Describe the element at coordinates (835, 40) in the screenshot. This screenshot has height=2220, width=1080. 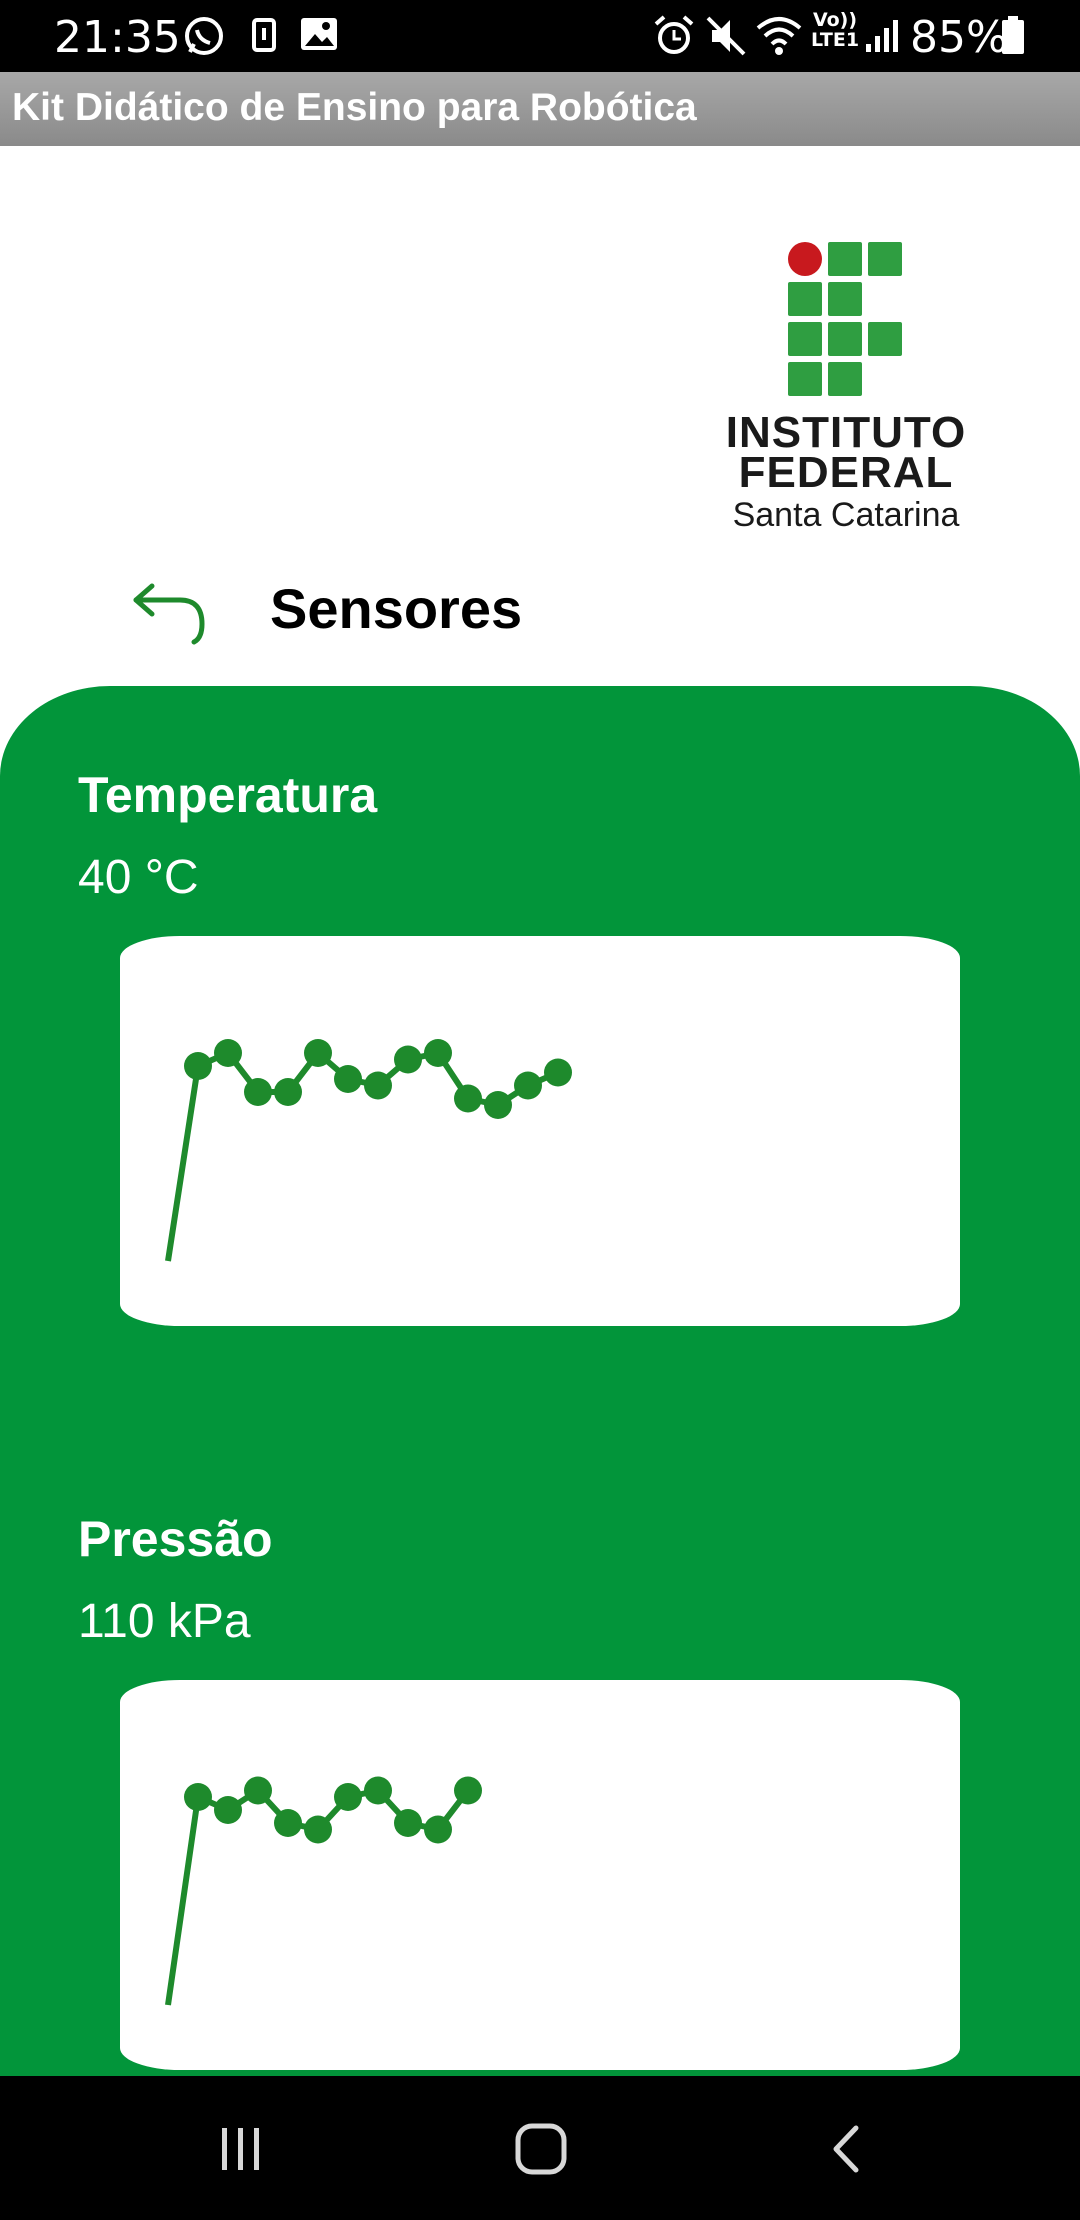
I see `lte-label: LTE1` at that location.